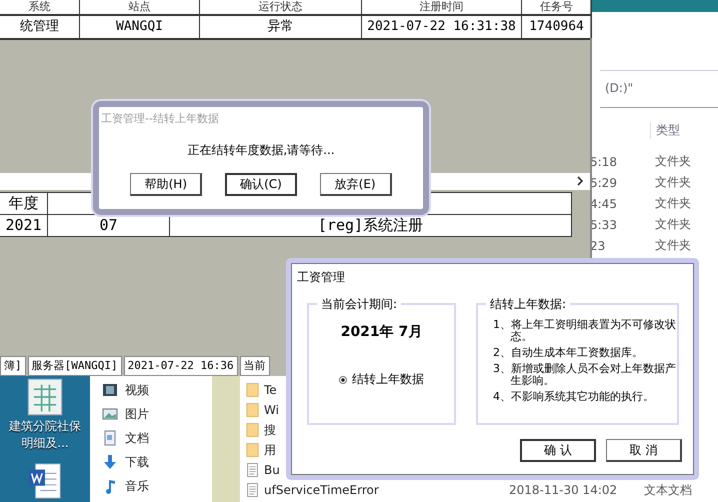  I want to click on dialog-title: 工资管理, so click(321, 277).